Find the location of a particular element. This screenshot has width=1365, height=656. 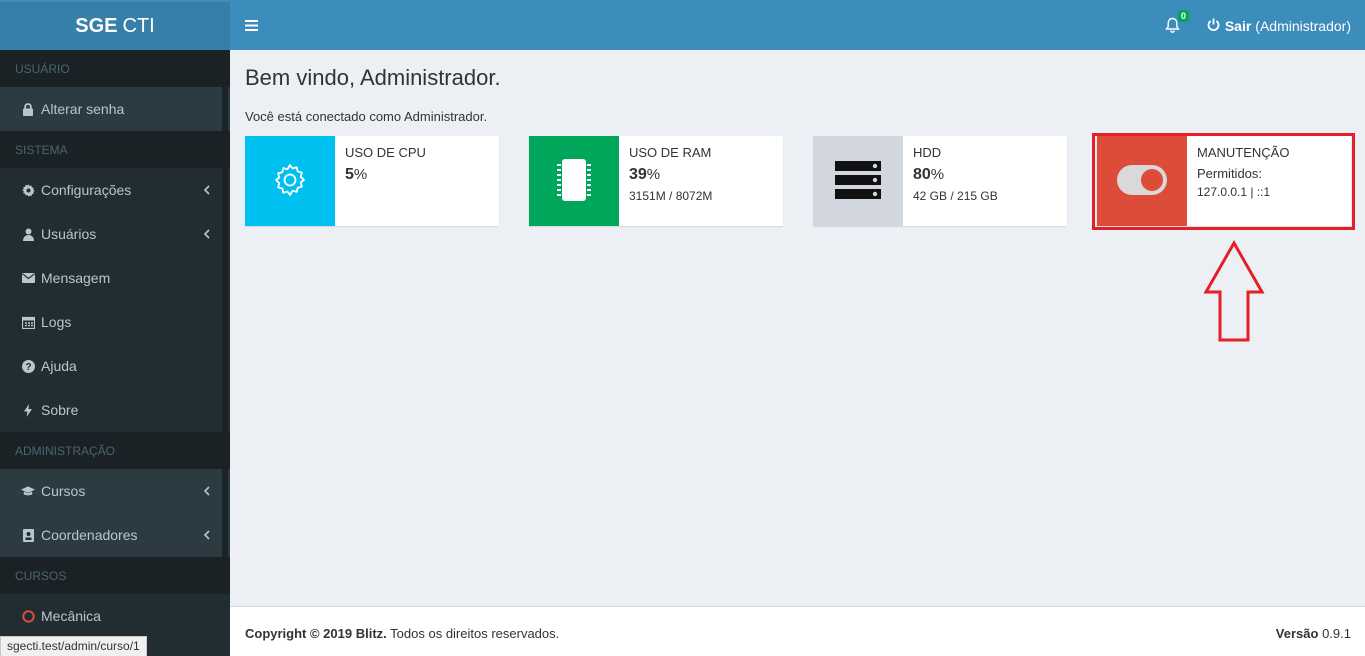

copyright-bold: Copyright © 2019 Blitz. is located at coordinates (316, 633).